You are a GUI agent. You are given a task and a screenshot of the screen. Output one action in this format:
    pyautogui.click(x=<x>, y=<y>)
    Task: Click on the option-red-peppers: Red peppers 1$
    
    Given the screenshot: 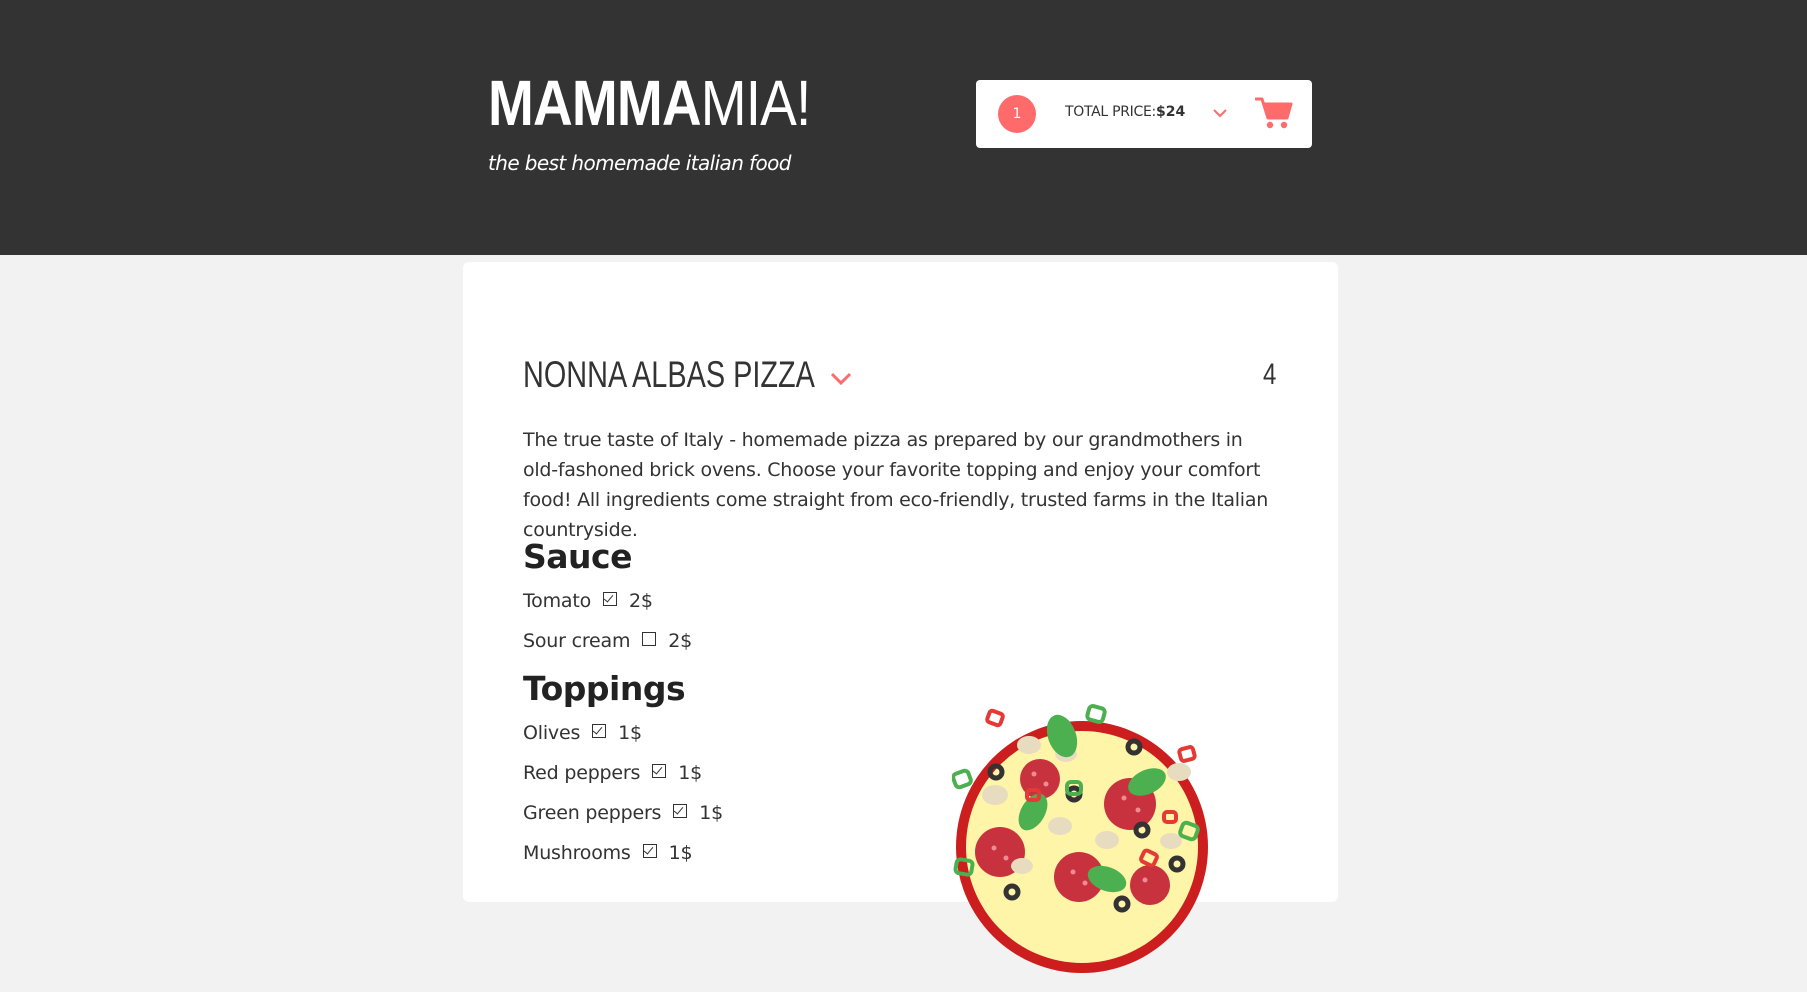 What is the action you would take?
    pyautogui.click(x=612, y=773)
    